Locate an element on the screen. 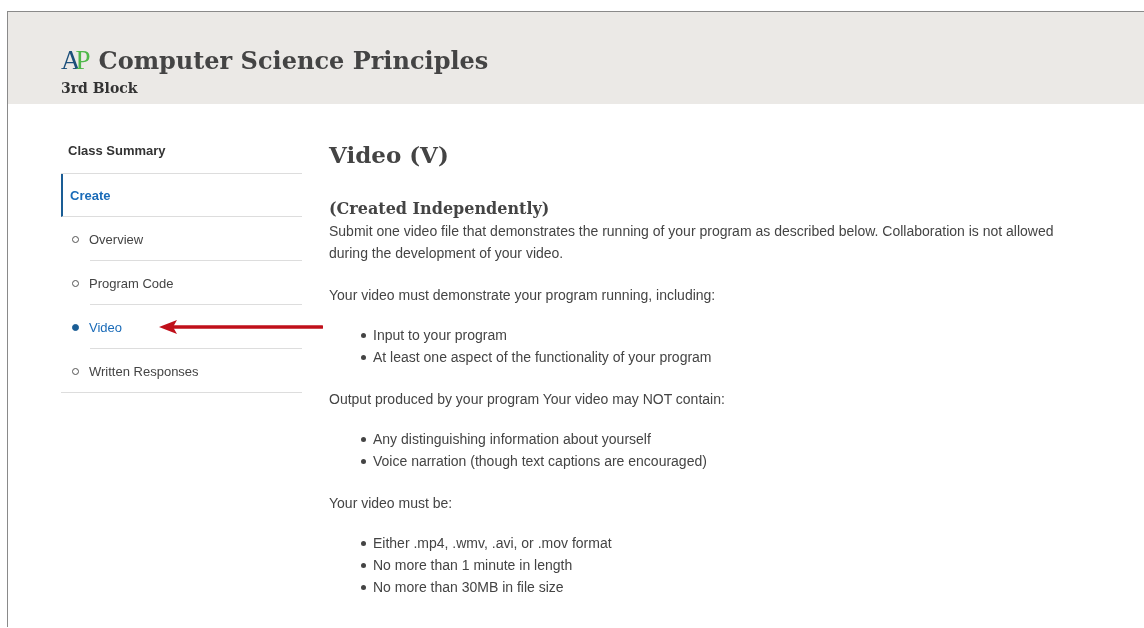  class-block-label: 3rd Block is located at coordinates (100, 88).